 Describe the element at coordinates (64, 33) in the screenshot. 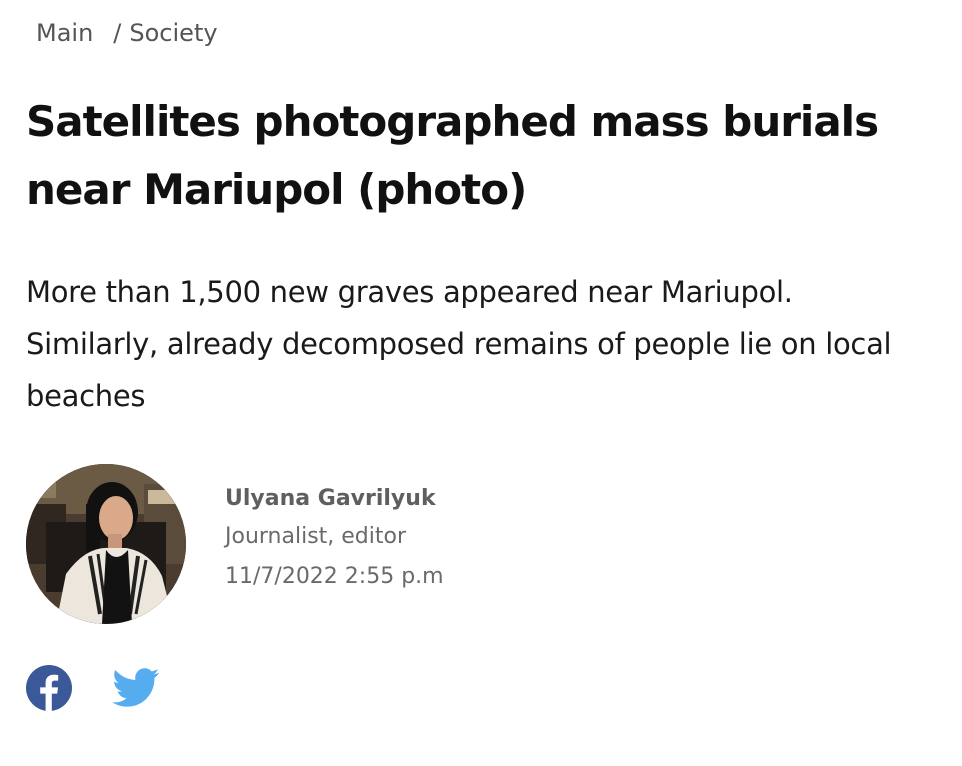

I see `breadcrumb-item-main: Main` at that location.